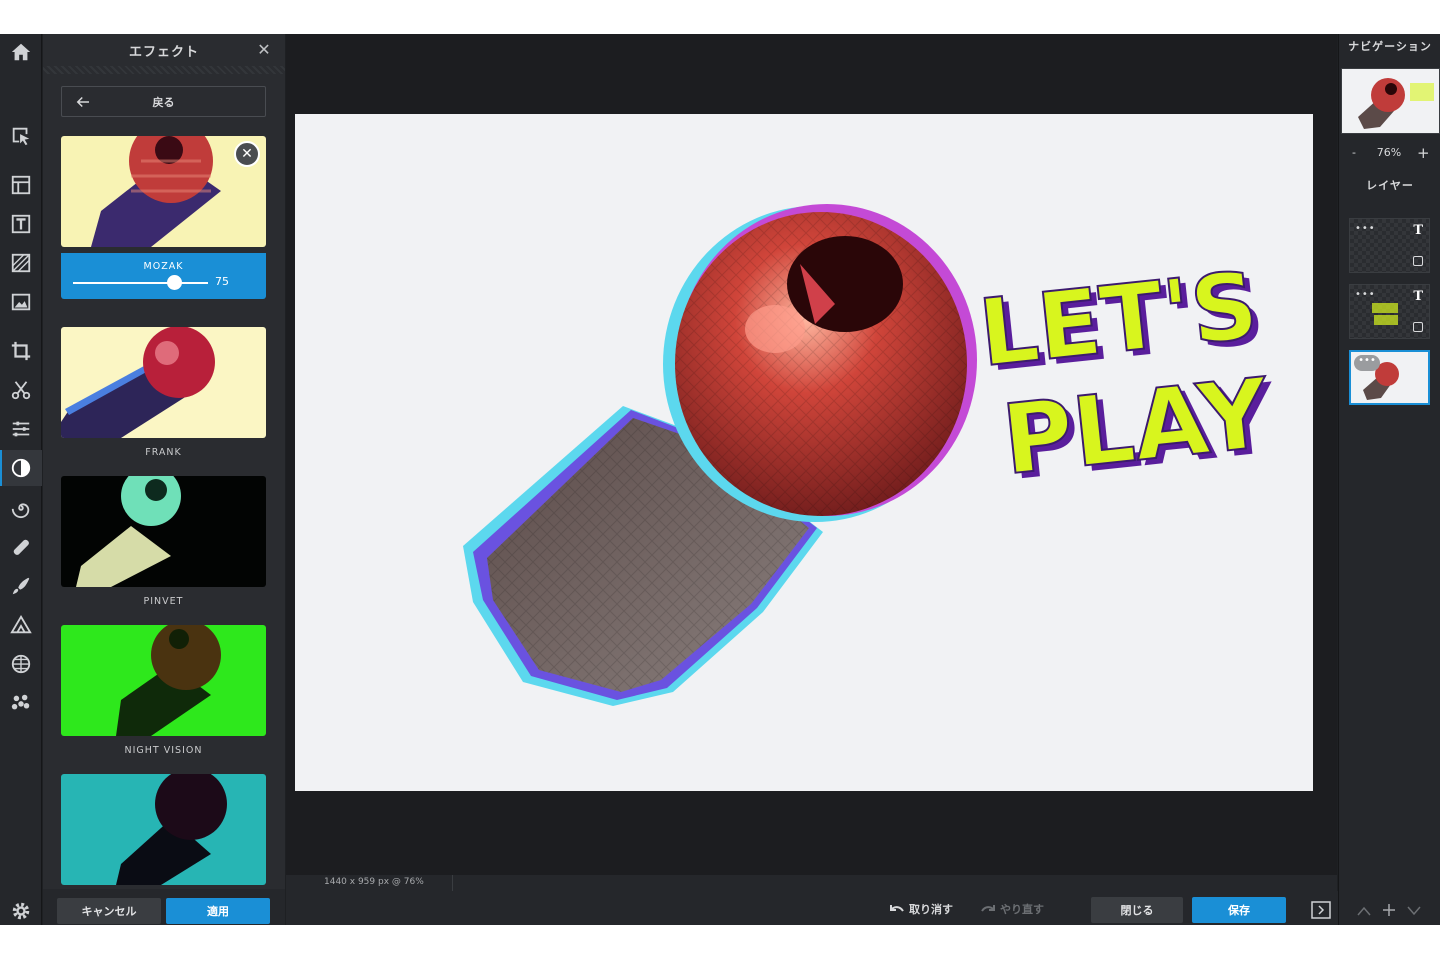 The height and width of the screenshot is (960, 1440). Describe the element at coordinates (988, 908) in the screenshot. I see `redo-icon` at that location.